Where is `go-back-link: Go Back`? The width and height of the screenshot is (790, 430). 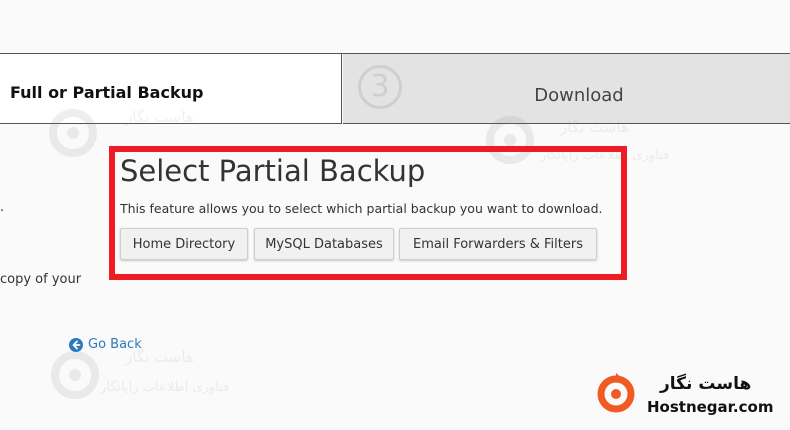 go-back-link: Go Back is located at coordinates (105, 344).